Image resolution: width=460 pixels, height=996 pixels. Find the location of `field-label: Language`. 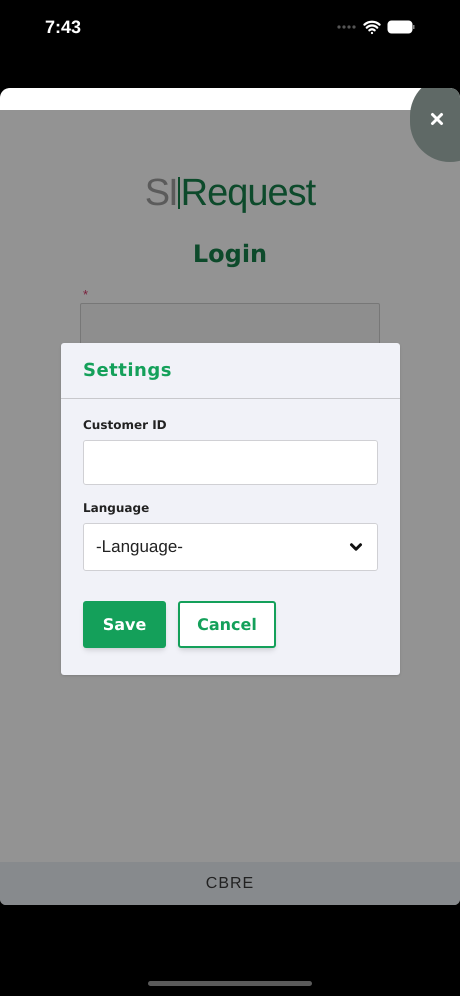

field-label: Language is located at coordinates (116, 508).